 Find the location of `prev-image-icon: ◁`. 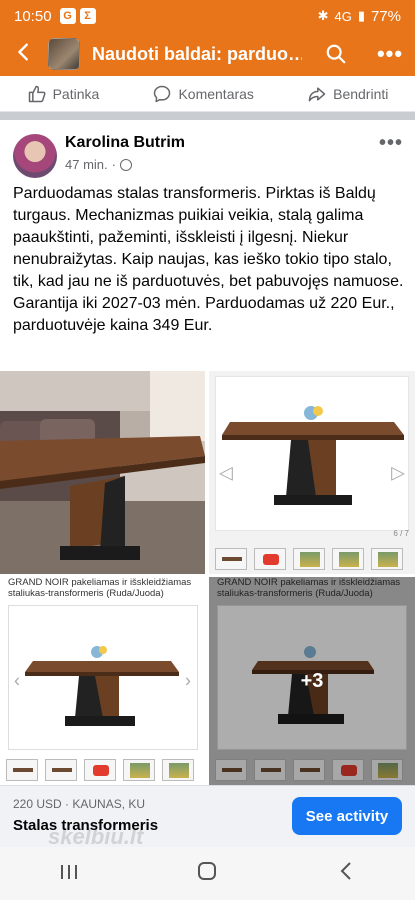

prev-image-icon: ◁ is located at coordinates (226, 472).